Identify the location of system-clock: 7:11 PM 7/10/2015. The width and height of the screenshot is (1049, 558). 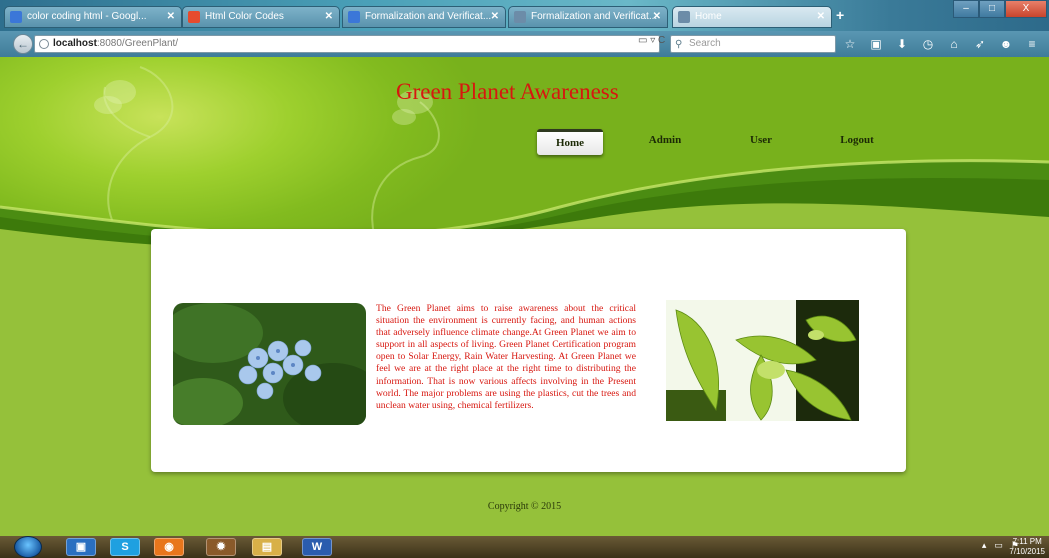
(1027, 547).